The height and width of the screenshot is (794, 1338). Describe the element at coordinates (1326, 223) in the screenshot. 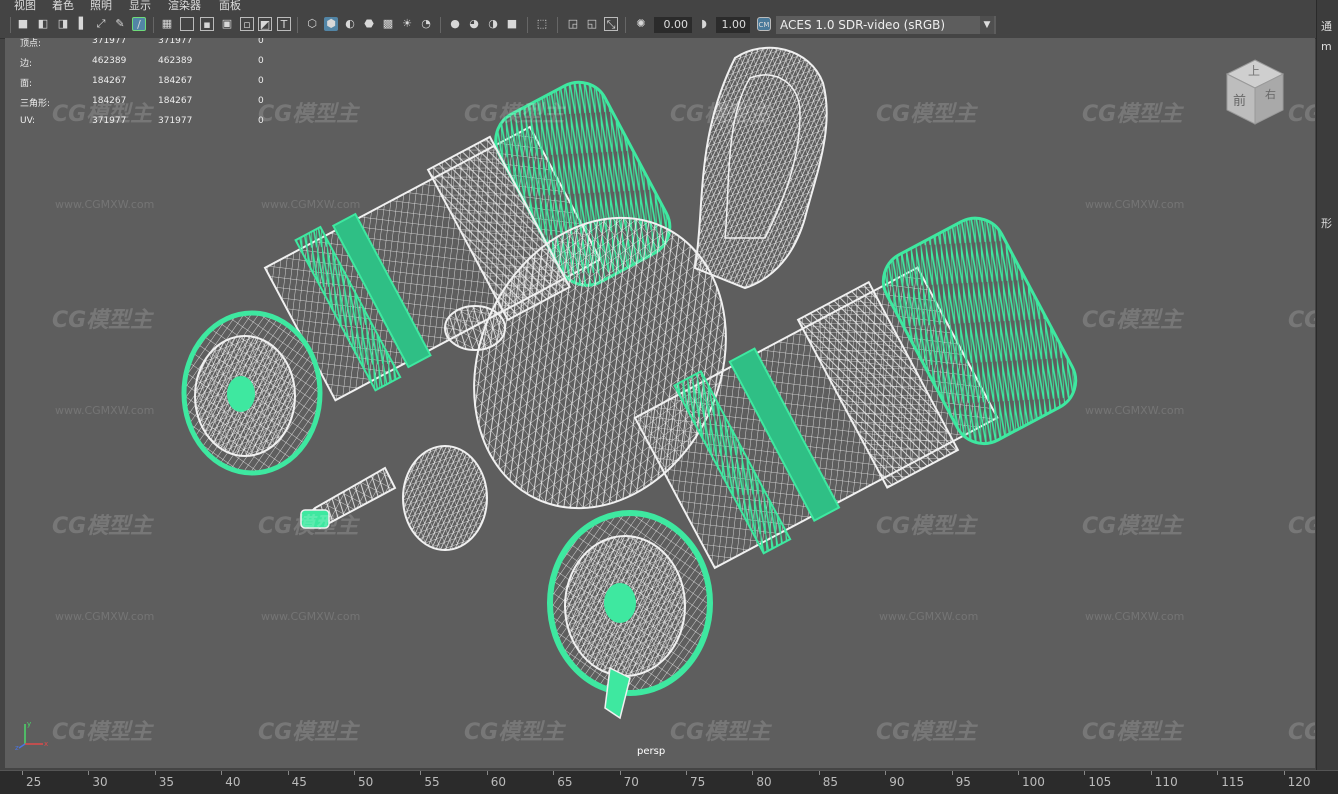

I see `right-panel-item: 形` at that location.